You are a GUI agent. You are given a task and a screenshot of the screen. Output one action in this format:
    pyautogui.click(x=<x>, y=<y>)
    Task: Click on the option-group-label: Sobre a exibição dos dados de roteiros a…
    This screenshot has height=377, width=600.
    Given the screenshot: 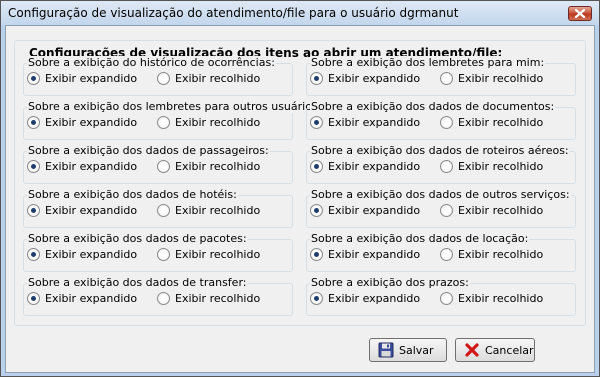 What is the action you would take?
    pyautogui.click(x=440, y=150)
    